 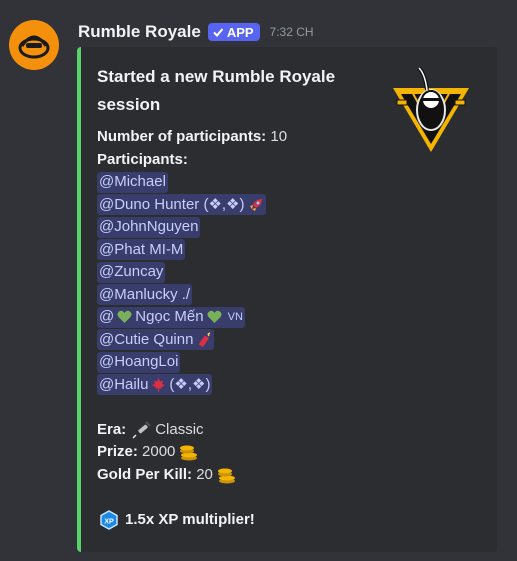 What do you see at coordinates (287, 520) in the screenshot?
I see `xp-multiplier-line: XP 1.5x XP multiplier!` at bounding box center [287, 520].